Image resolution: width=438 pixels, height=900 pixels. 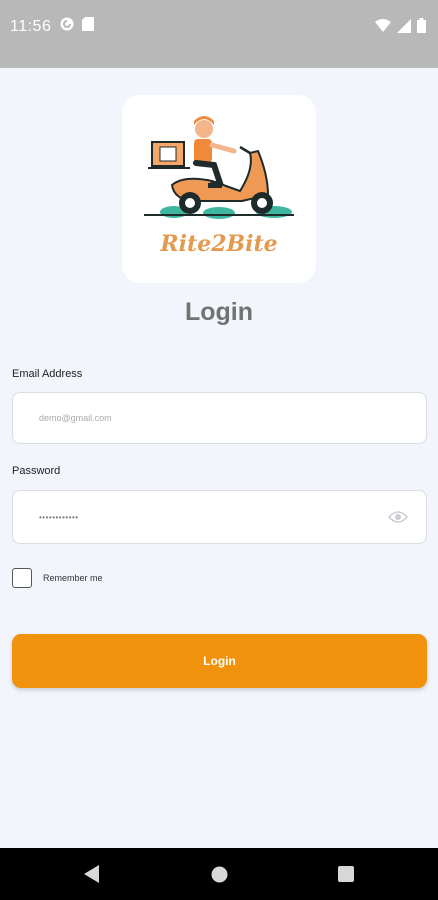 I want to click on remember-me-label: Remember me, so click(x=73, y=578).